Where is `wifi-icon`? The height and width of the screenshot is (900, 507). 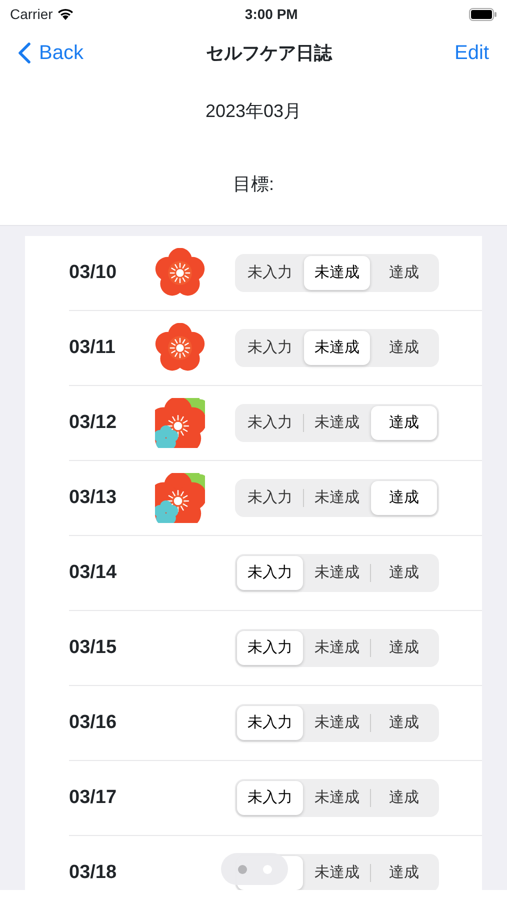
wifi-icon is located at coordinates (65, 14).